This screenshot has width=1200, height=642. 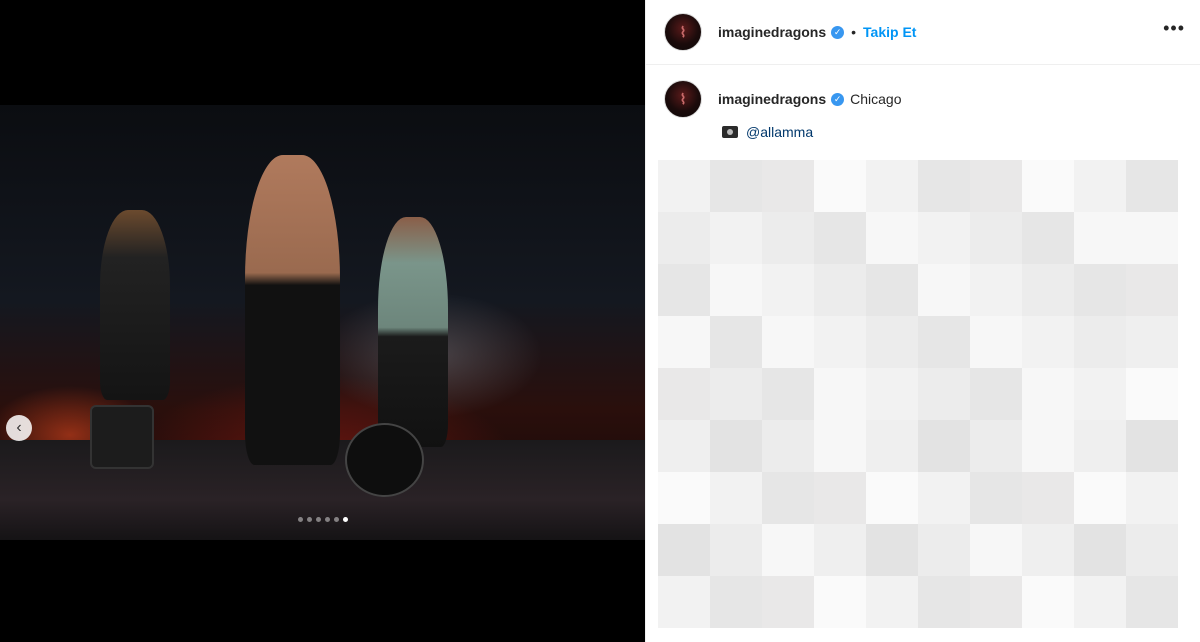 What do you see at coordinates (838, 99) in the screenshot?
I see `caption-verified-badge-icon: ✓` at bounding box center [838, 99].